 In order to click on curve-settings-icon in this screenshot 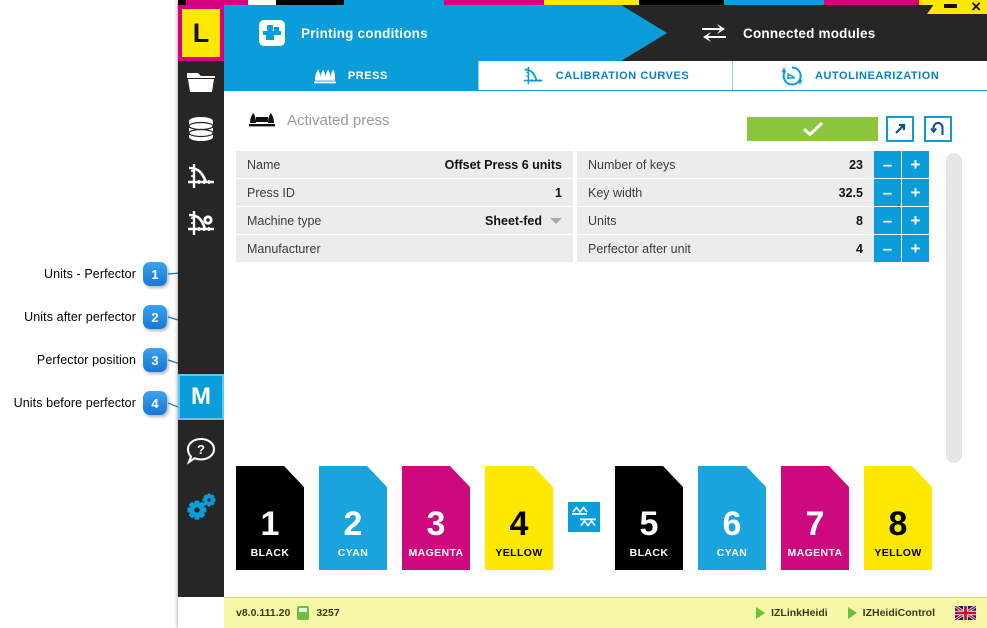, I will do `click(201, 225)`.